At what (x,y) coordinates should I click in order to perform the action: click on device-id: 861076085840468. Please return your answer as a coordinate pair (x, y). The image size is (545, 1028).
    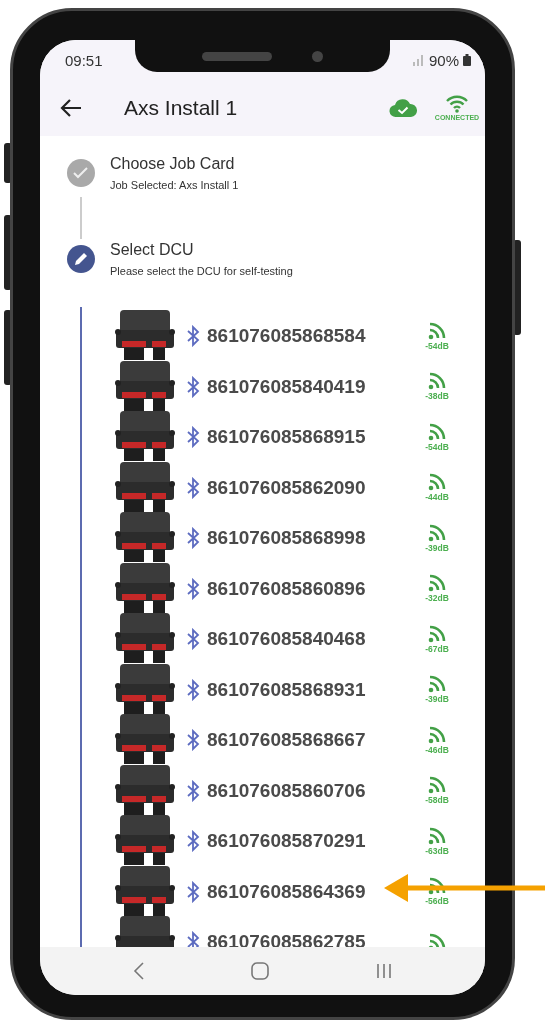
    Looking at the image, I should click on (286, 639).